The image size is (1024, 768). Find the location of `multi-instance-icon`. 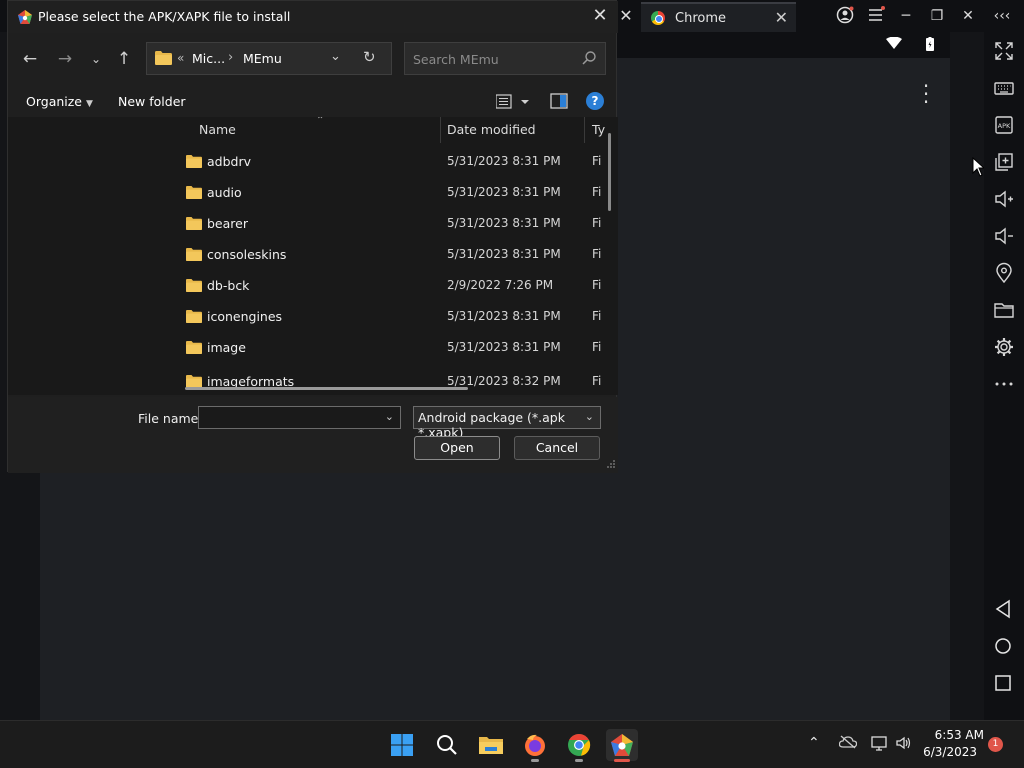

multi-instance-icon is located at coordinates (1004, 162).